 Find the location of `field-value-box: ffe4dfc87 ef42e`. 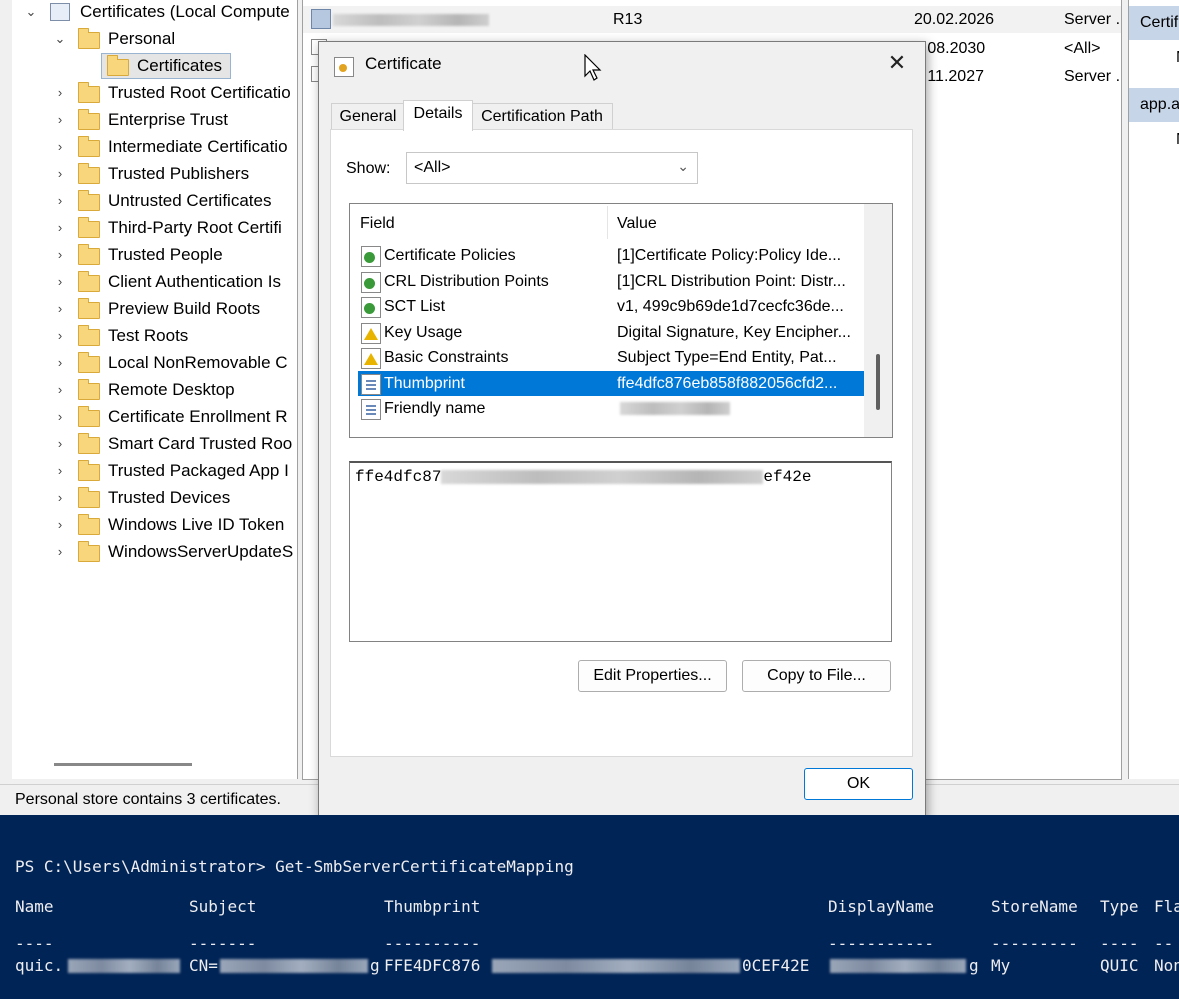

field-value-box: ffe4dfc87 ef42e is located at coordinates (620, 551).